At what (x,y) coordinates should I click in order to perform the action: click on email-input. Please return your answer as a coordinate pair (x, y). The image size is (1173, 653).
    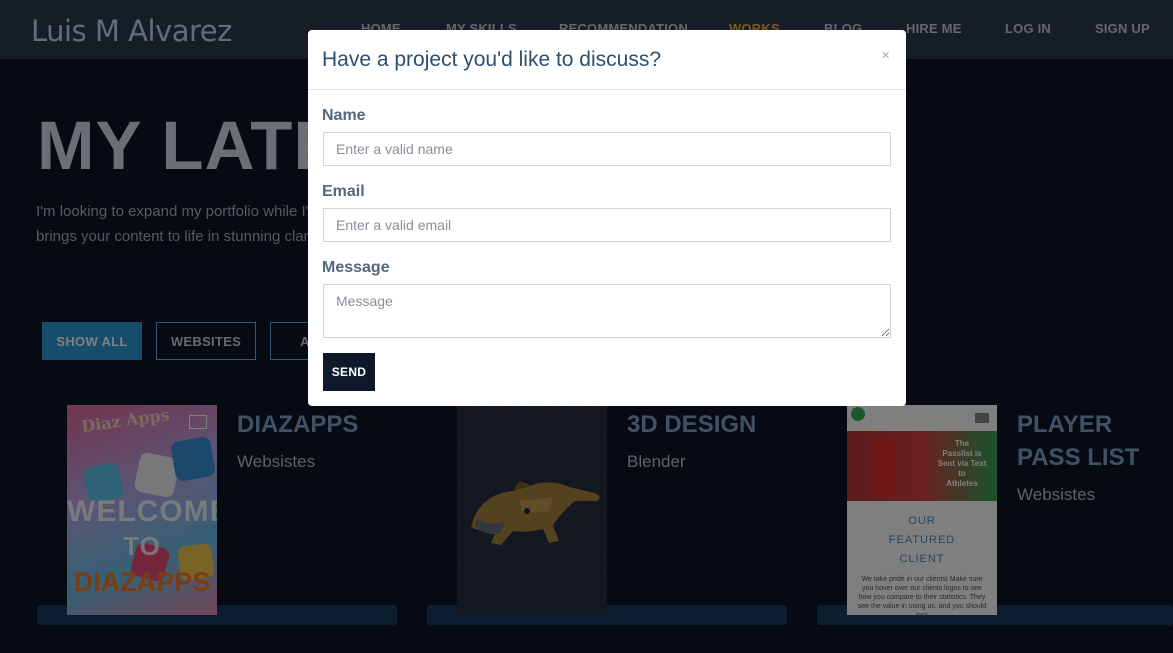
    Looking at the image, I should click on (607, 225).